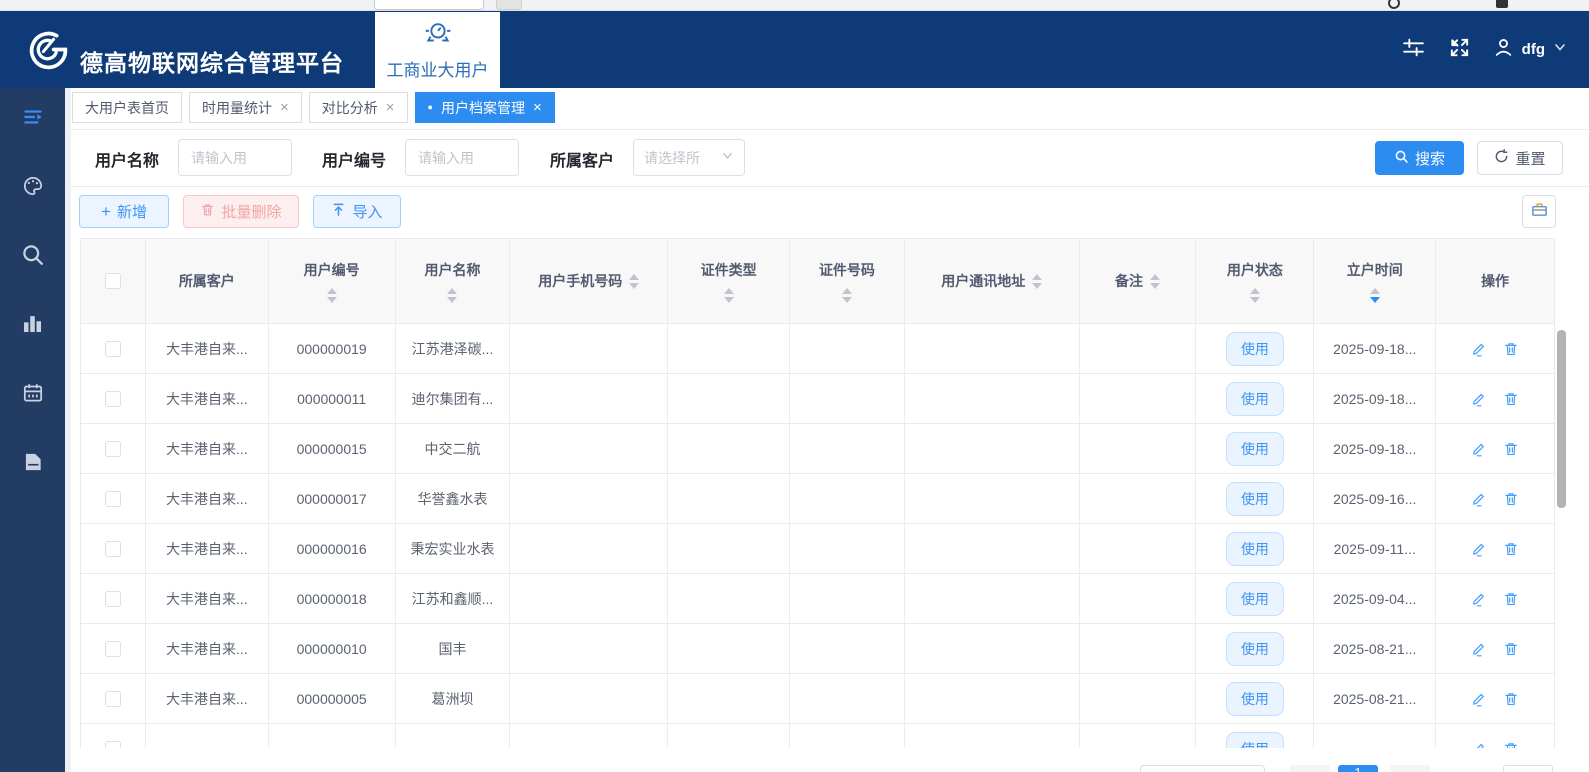 The width and height of the screenshot is (1589, 772). I want to click on sidebar-item-calendar, so click(32, 395).